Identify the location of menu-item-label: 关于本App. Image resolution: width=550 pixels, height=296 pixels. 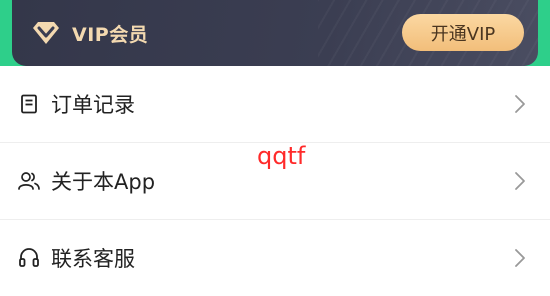
(103, 182).